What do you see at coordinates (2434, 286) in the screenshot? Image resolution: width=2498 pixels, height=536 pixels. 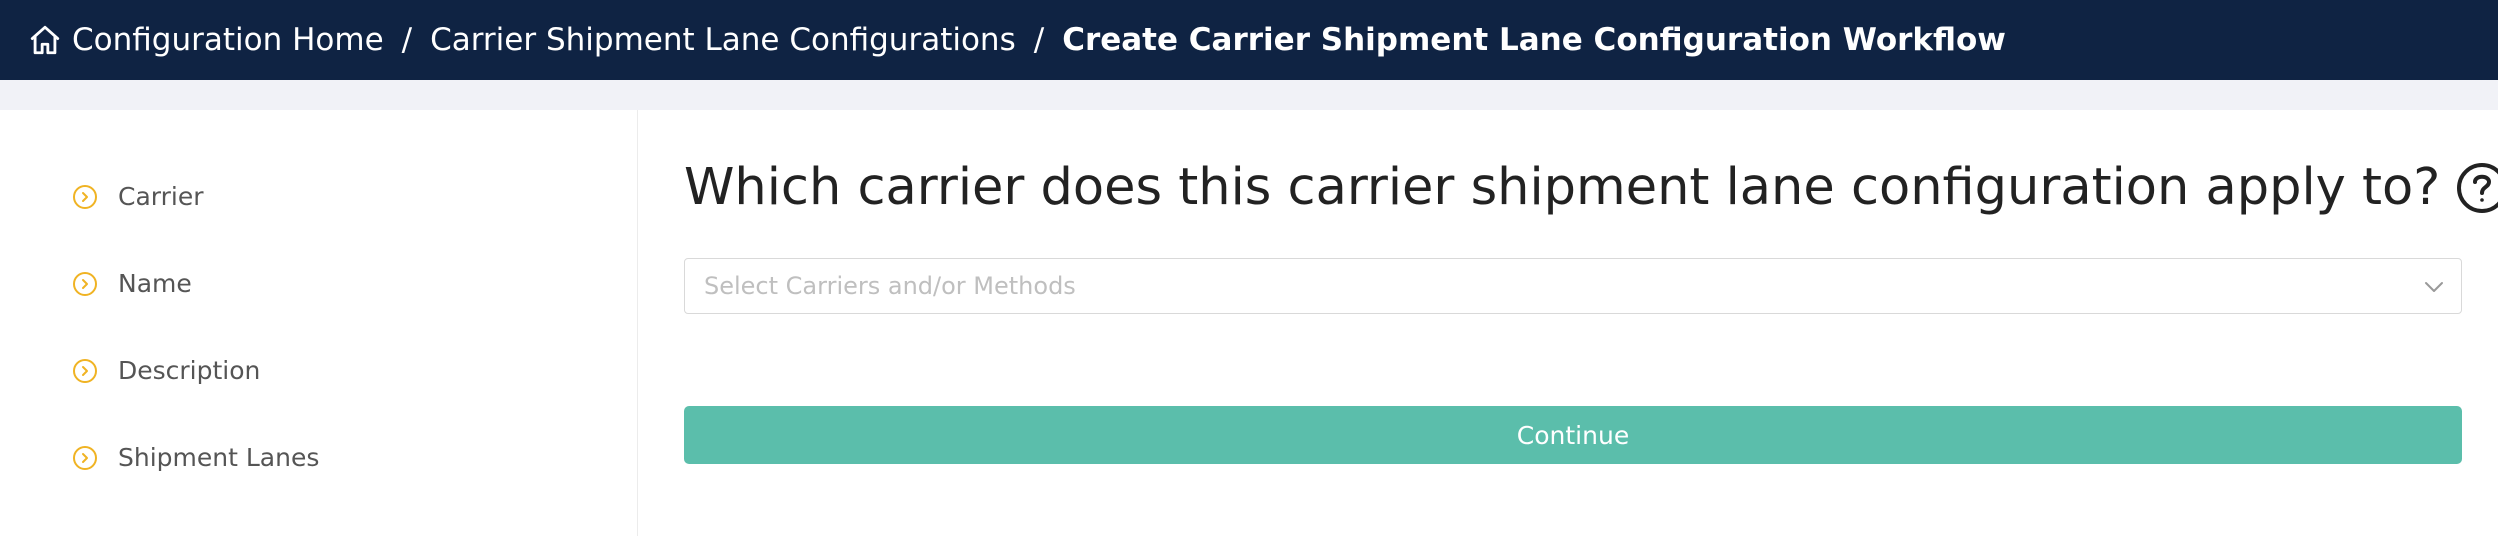 I see `chevron-down-icon` at bounding box center [2434, 286].